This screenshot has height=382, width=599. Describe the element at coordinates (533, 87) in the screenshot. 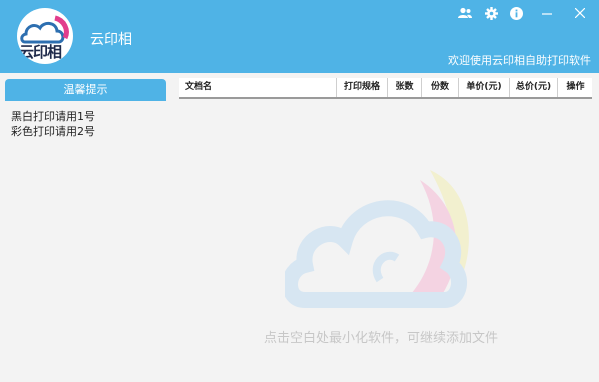

I see `column-header-total-price: 总价(元)` at that location.